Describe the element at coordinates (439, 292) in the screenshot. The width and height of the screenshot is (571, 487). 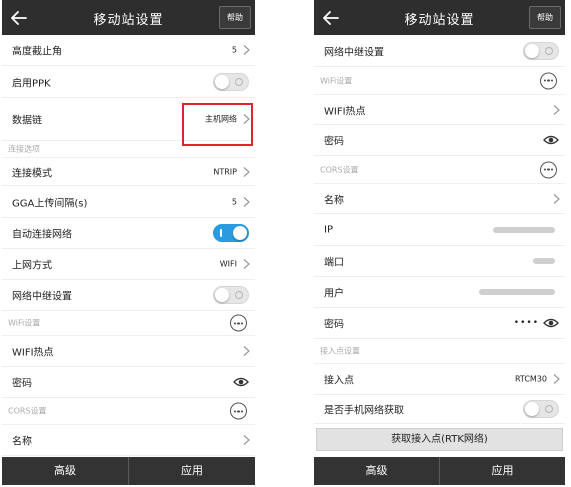
I see `cors-user-row: 用户` at that location.